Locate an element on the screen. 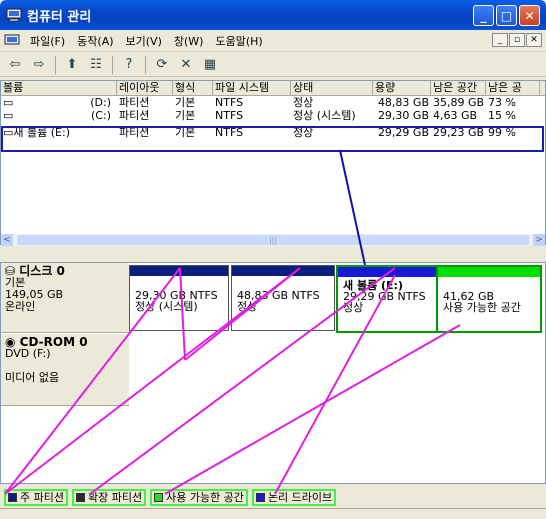 This screenshot has width=546, height=519. forward-icon: ⇨ is located at coordinates (39, 65).